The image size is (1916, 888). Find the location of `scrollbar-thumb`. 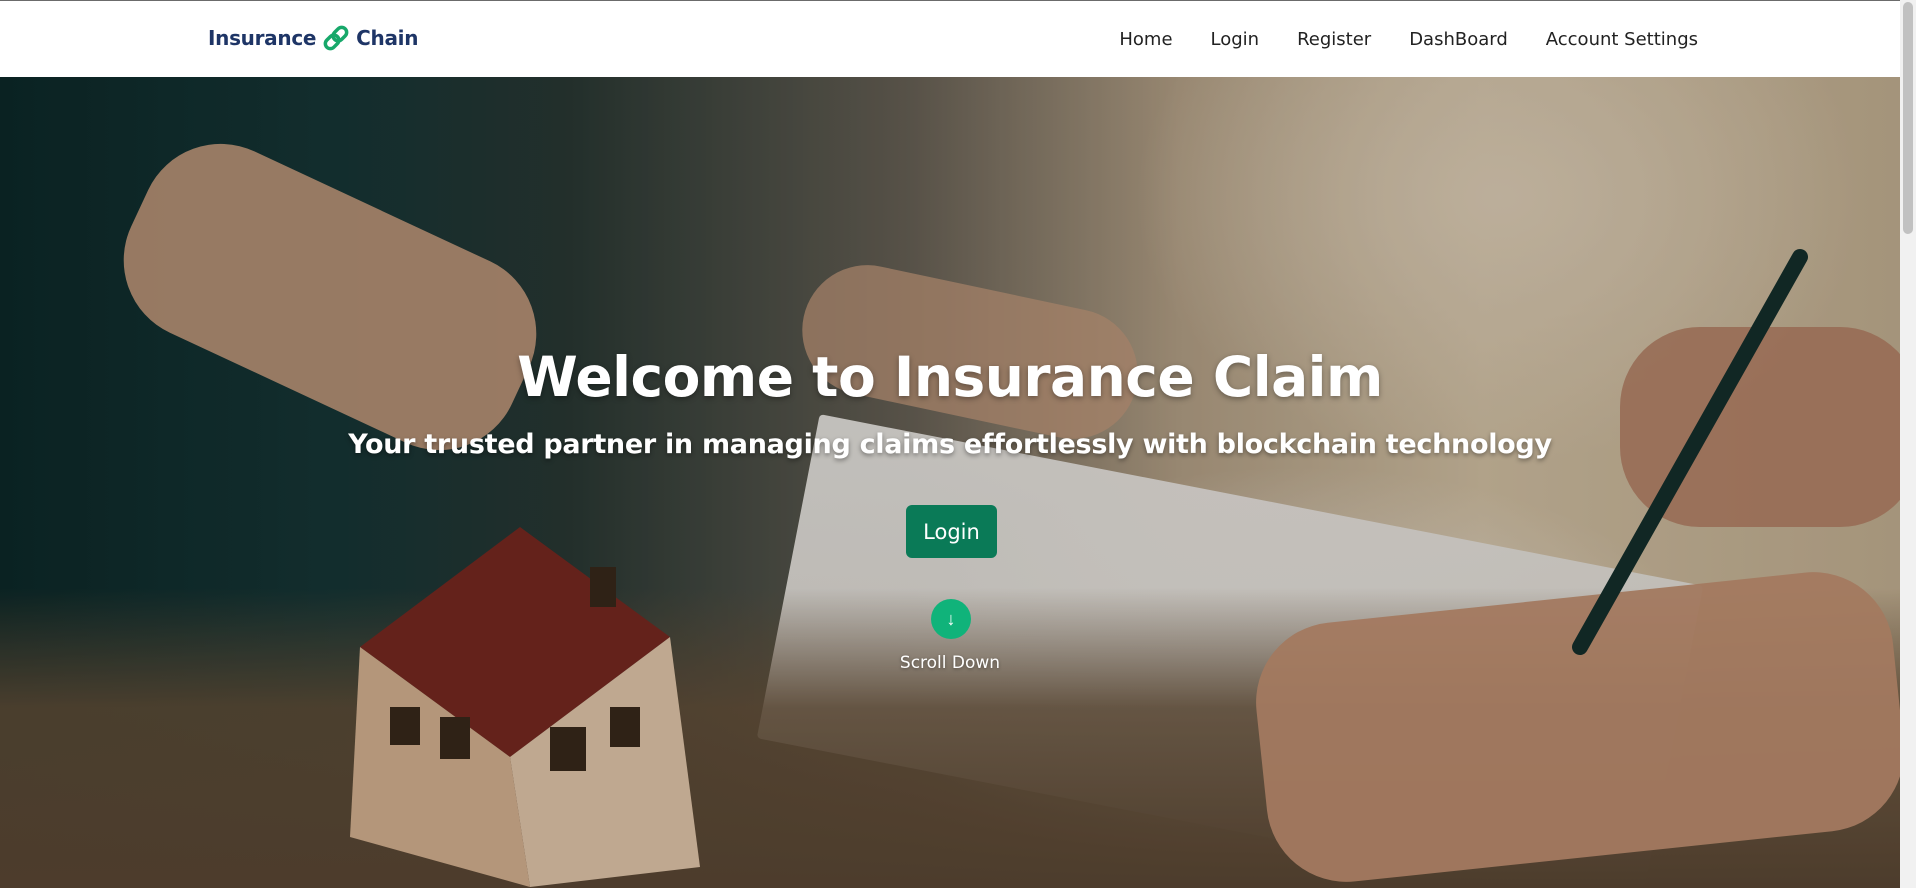

scrollbar-thumb is located at coordinates (1908, 118).